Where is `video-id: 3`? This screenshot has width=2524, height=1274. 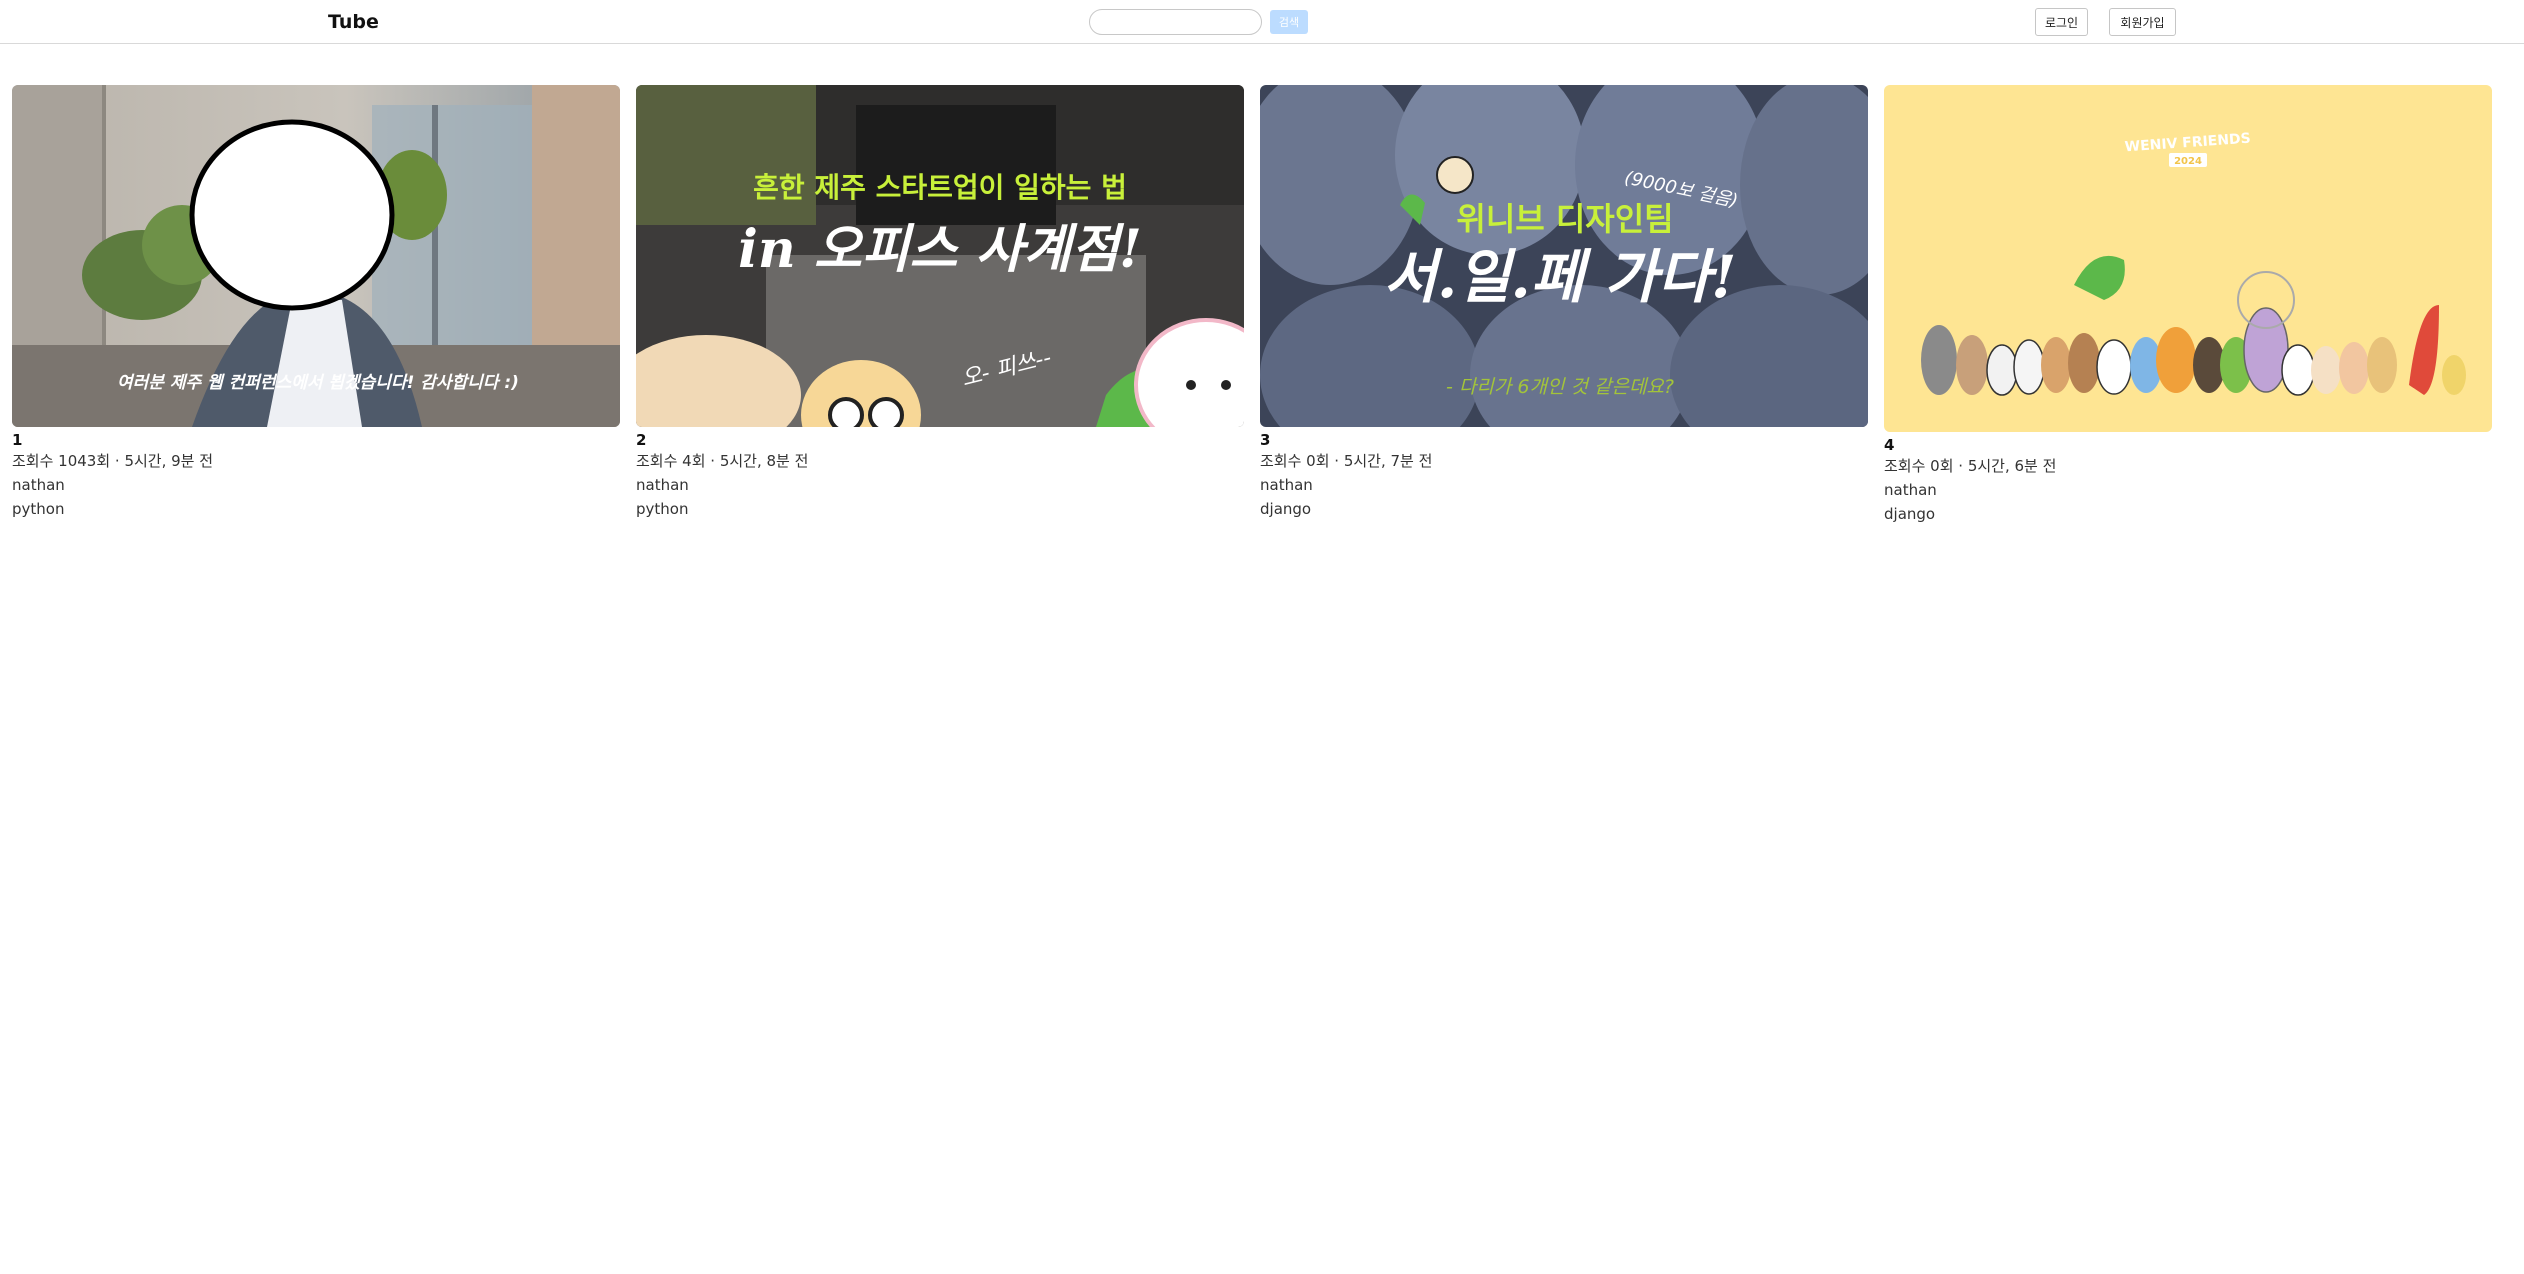 video-id: 3 is located at coordinates (1265, 440).